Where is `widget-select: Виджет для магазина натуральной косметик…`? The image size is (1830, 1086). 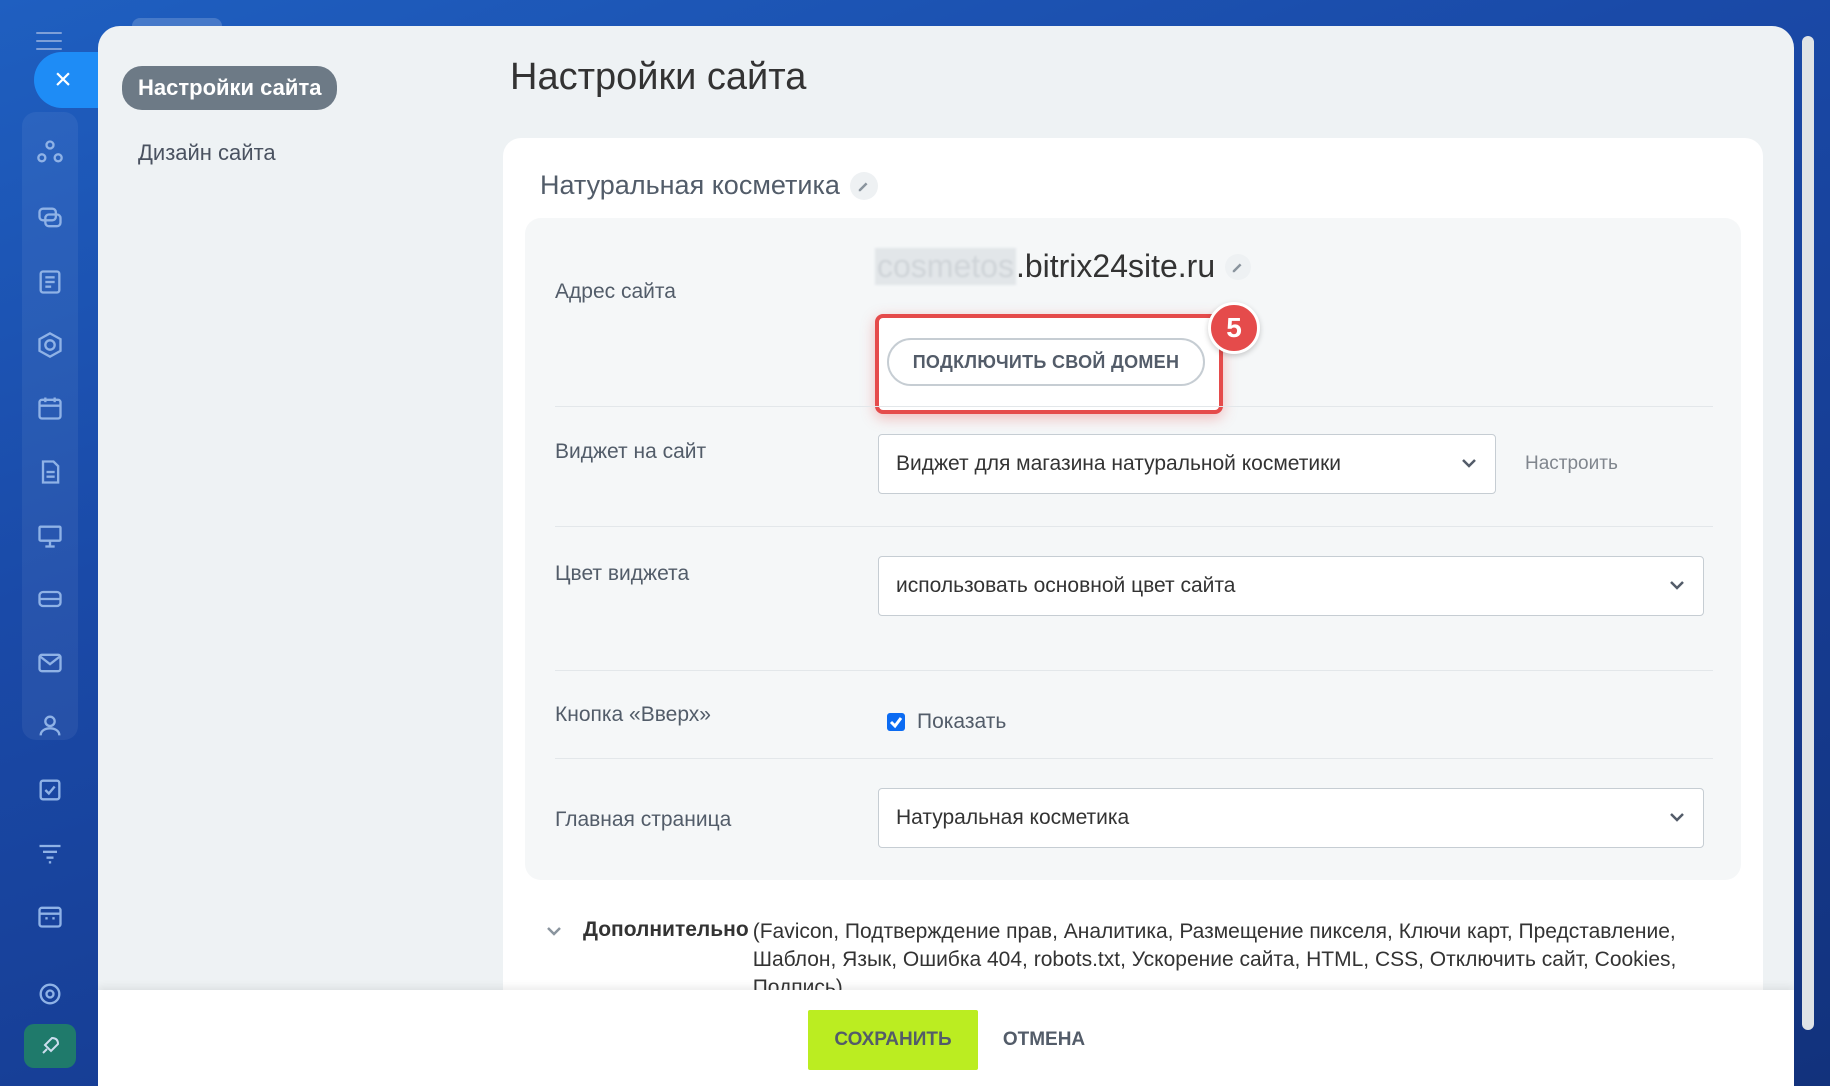
widget-select: Виджет для магазина натуральной косметик… is located at coordinates (1187, 464).